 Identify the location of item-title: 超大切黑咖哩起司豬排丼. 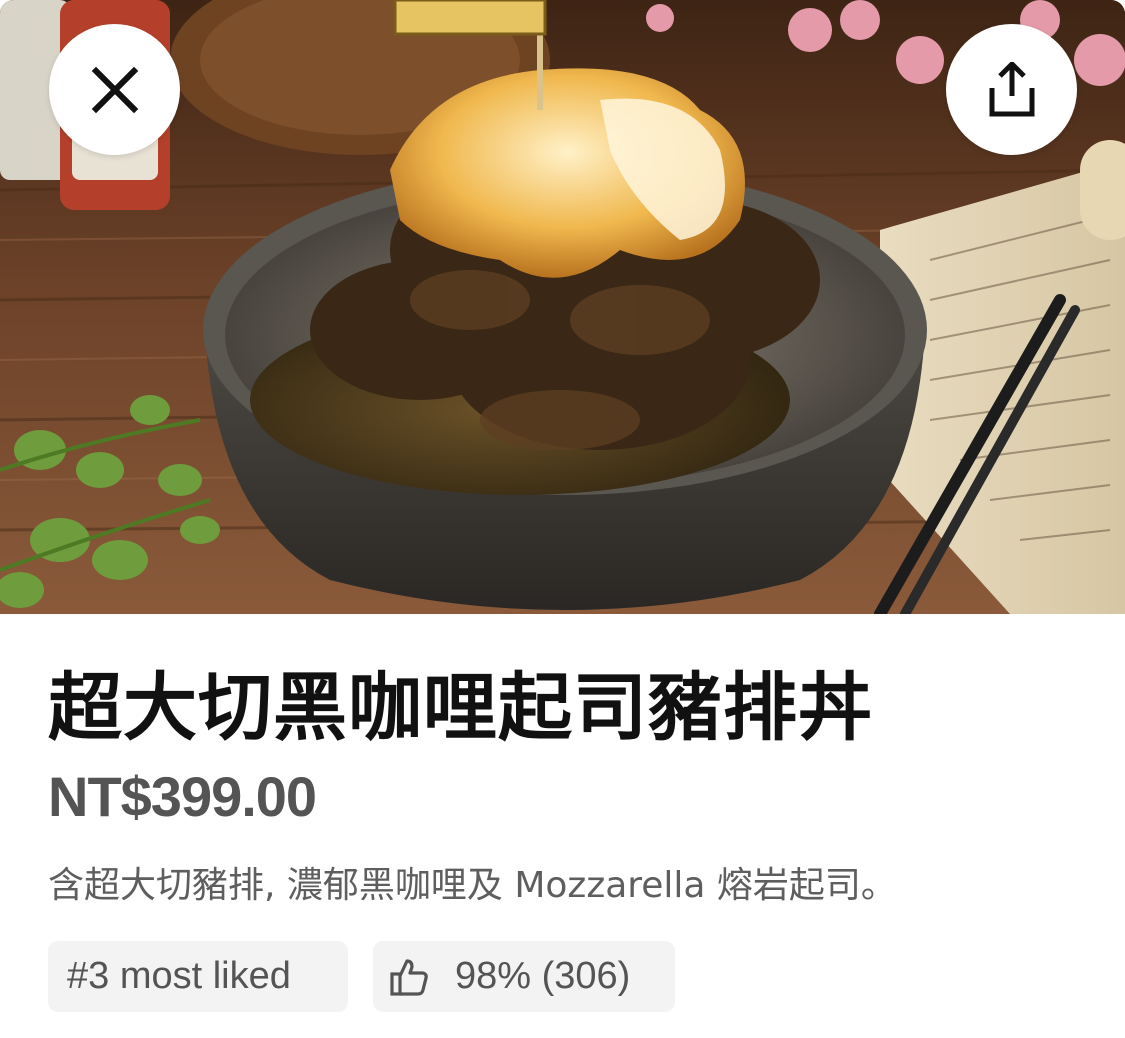
(460, 708).